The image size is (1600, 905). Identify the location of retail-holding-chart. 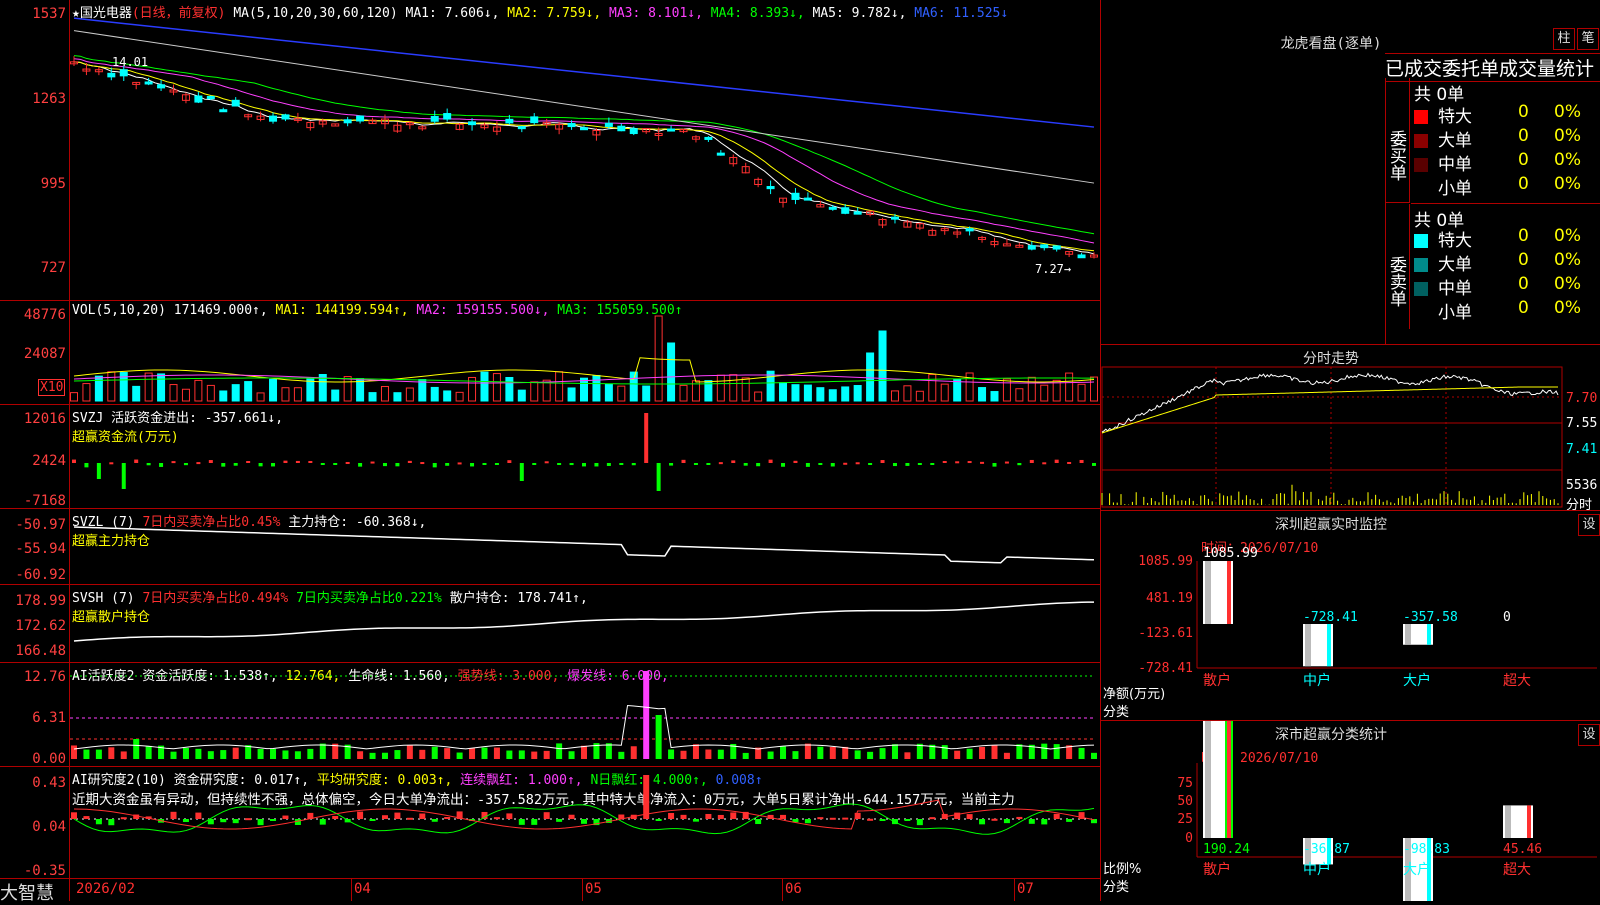
(550, 624).